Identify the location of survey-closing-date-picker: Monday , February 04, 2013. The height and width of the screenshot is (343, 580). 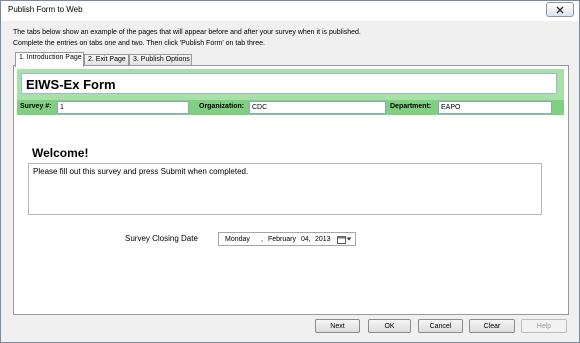
(287, 239).